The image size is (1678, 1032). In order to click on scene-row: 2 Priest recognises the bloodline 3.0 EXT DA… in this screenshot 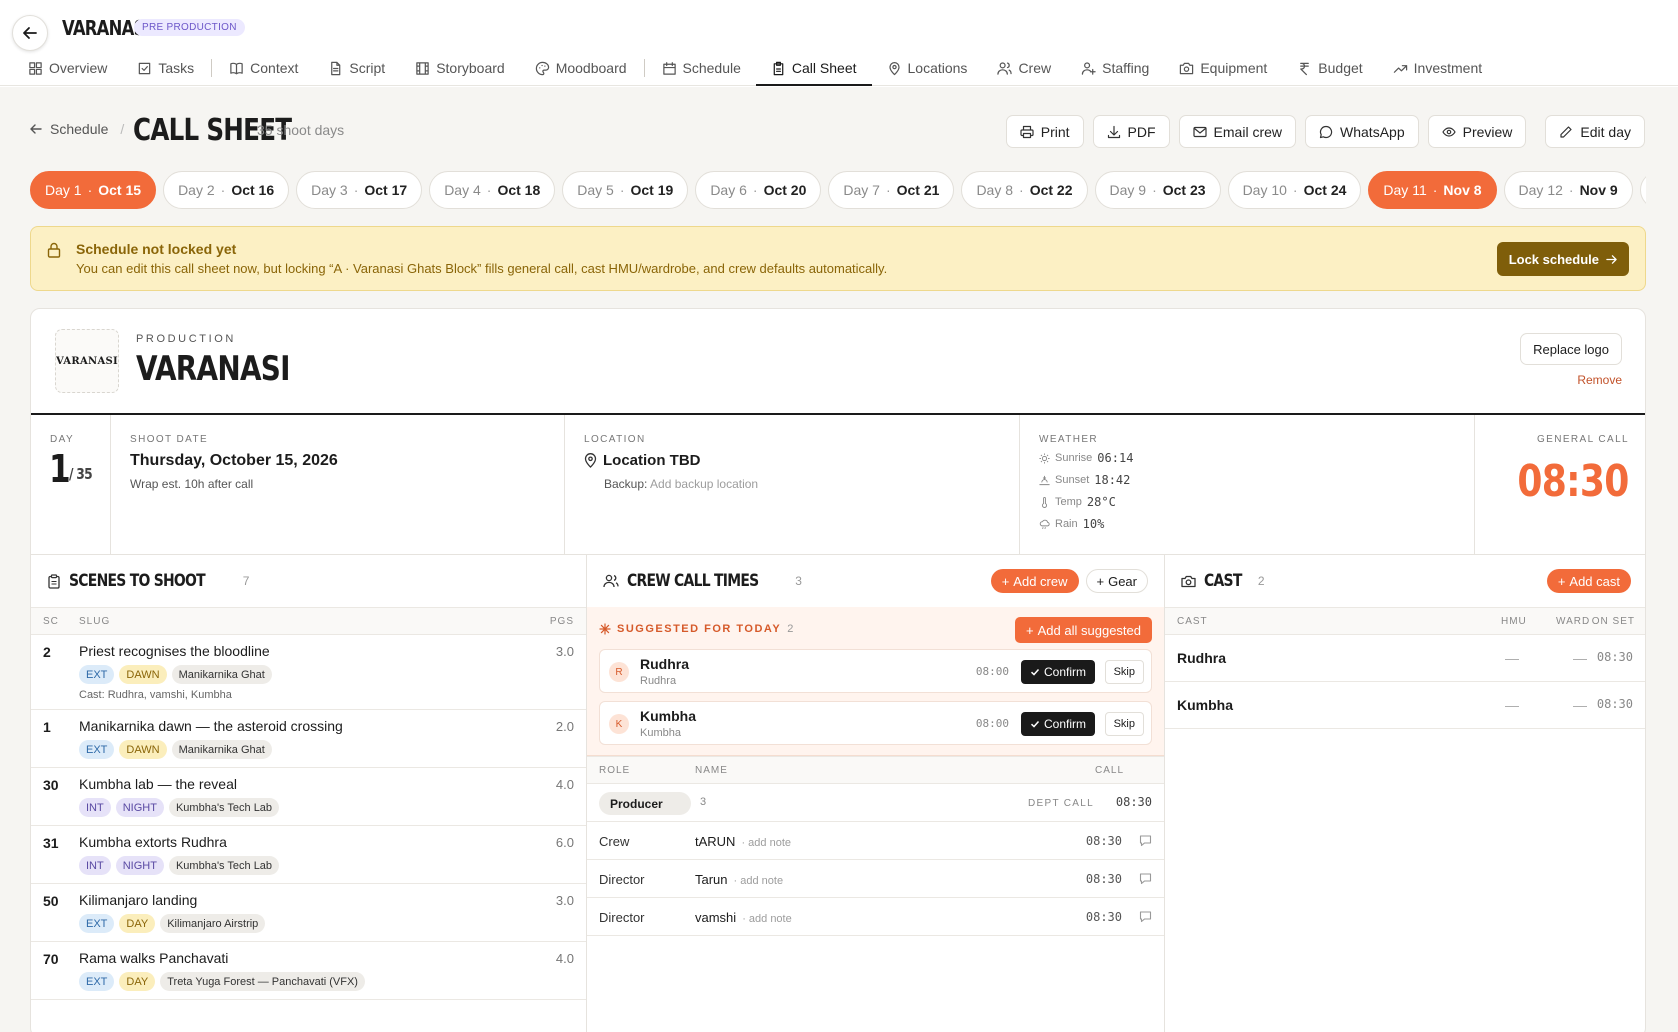, I will do `click(308, 672)`.